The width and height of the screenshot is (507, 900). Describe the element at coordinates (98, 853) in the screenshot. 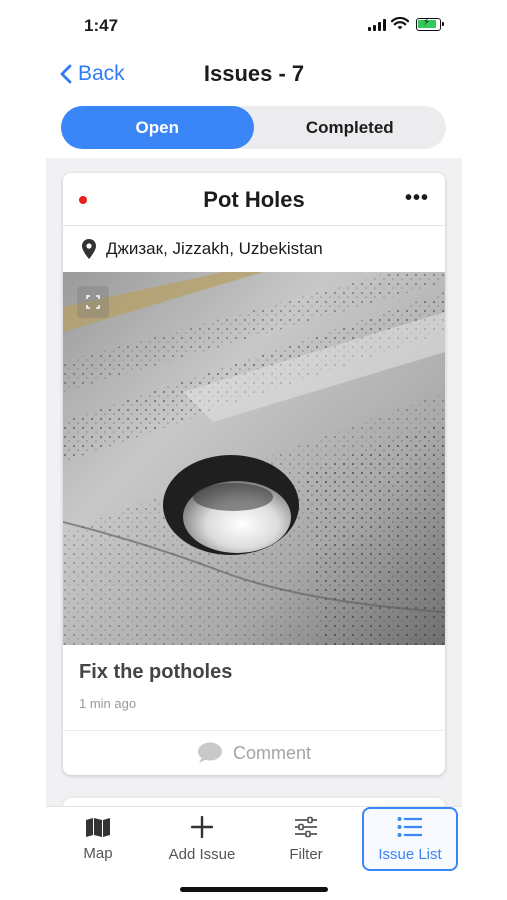

I see `tab-map-label: Map` at that location.